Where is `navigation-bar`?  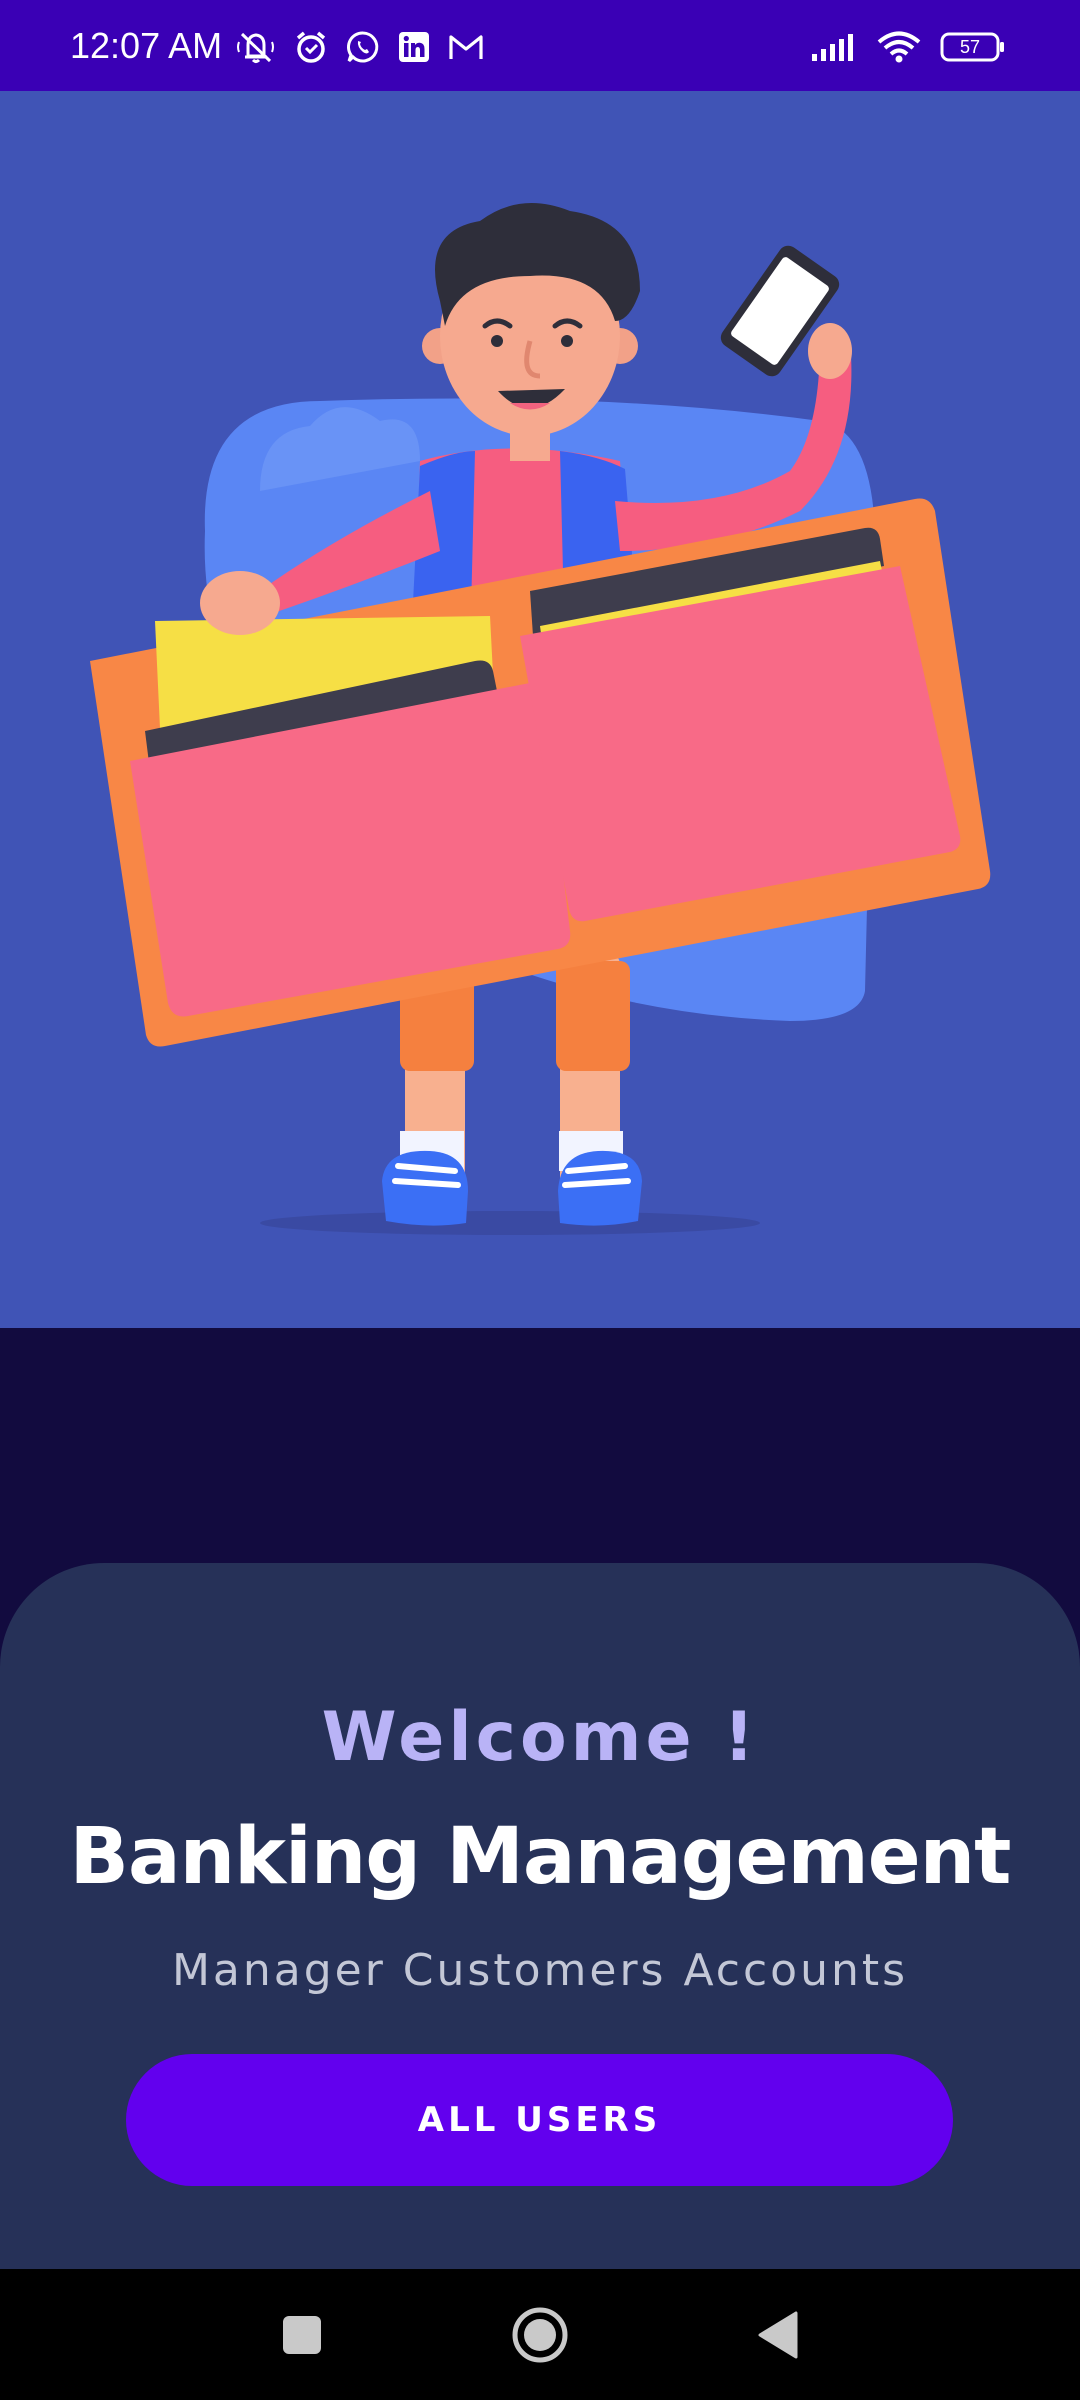
navigation-bar is located at coordinates (540, 2334).